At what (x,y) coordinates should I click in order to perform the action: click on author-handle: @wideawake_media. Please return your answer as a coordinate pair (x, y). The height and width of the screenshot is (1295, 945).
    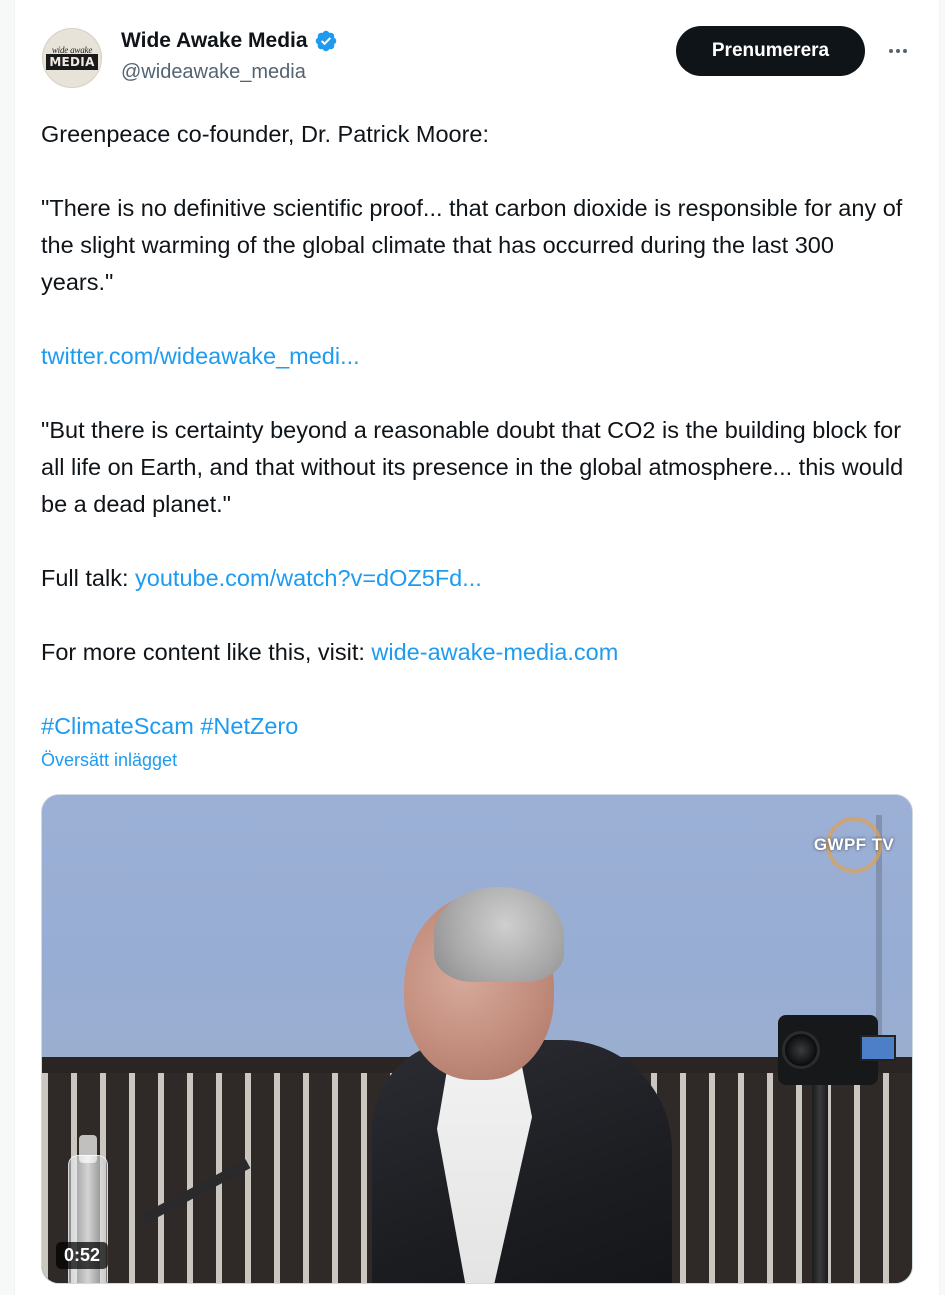
    Looking at the image, I should click on (213, 72).